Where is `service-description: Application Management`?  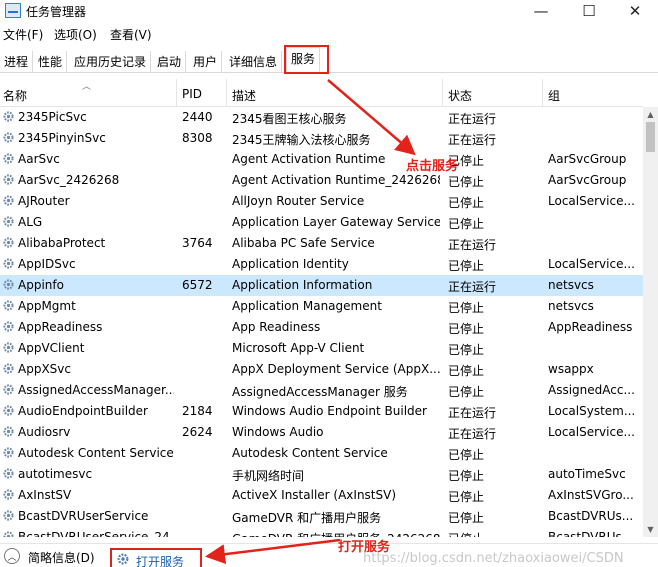 service-description: Application Management is located at coordinates (307, 306).